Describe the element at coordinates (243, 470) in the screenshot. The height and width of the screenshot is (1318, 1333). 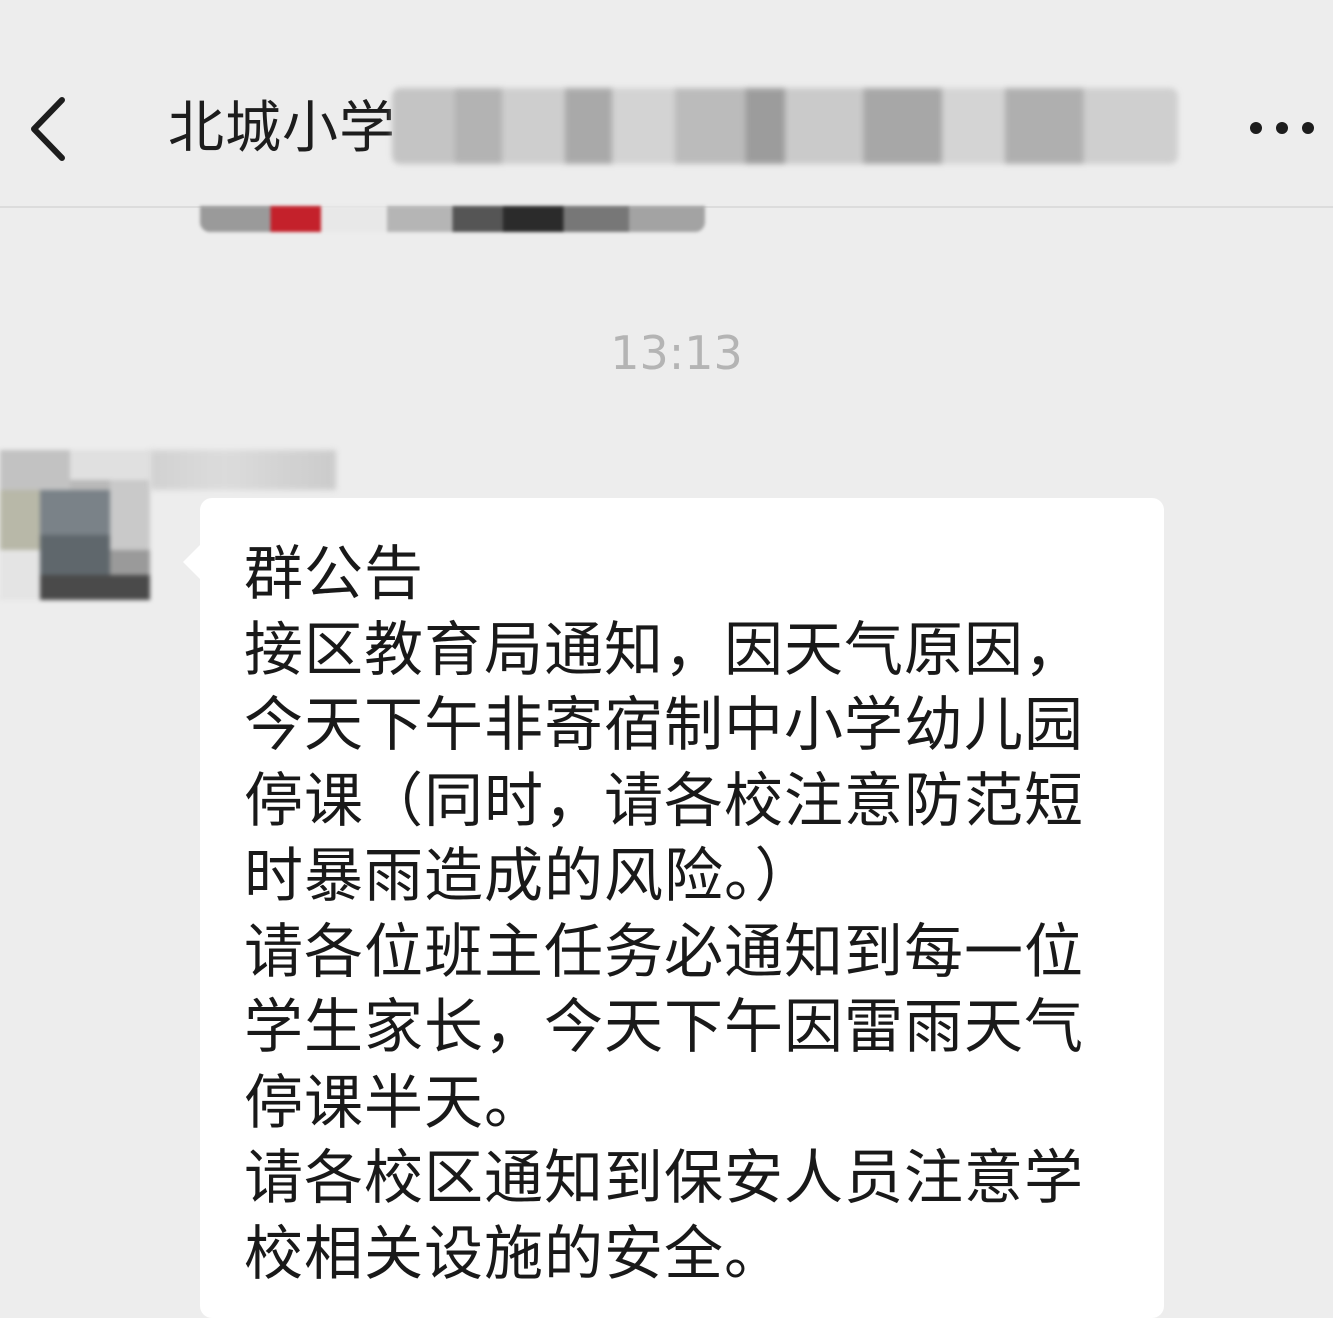
I see `sender-name-redacted` at that location.